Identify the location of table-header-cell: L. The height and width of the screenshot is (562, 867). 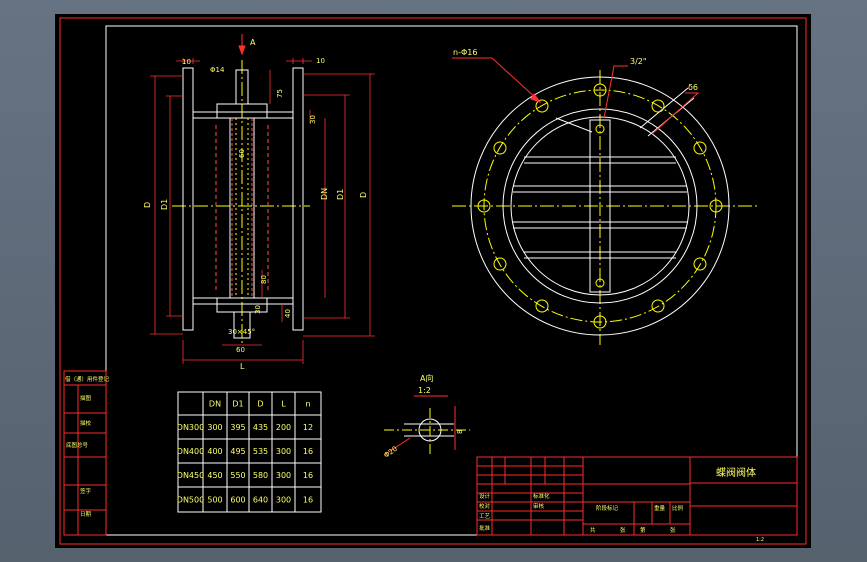
(283, 404).